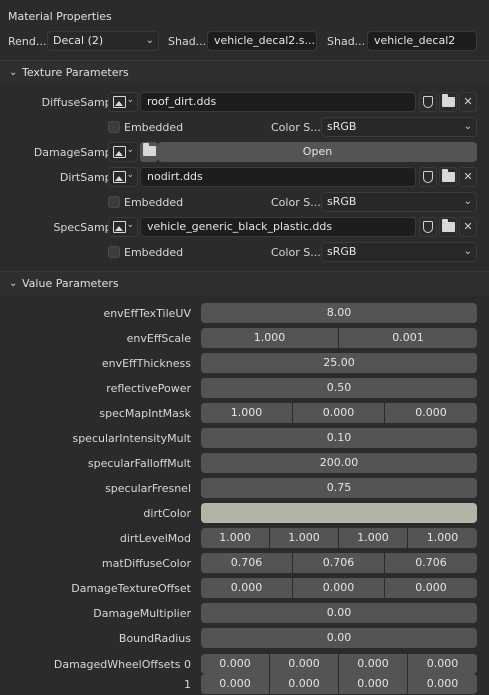  I want to click on value-field-damagedwheeloffsets0-0: 0.000, so click(235, 664).